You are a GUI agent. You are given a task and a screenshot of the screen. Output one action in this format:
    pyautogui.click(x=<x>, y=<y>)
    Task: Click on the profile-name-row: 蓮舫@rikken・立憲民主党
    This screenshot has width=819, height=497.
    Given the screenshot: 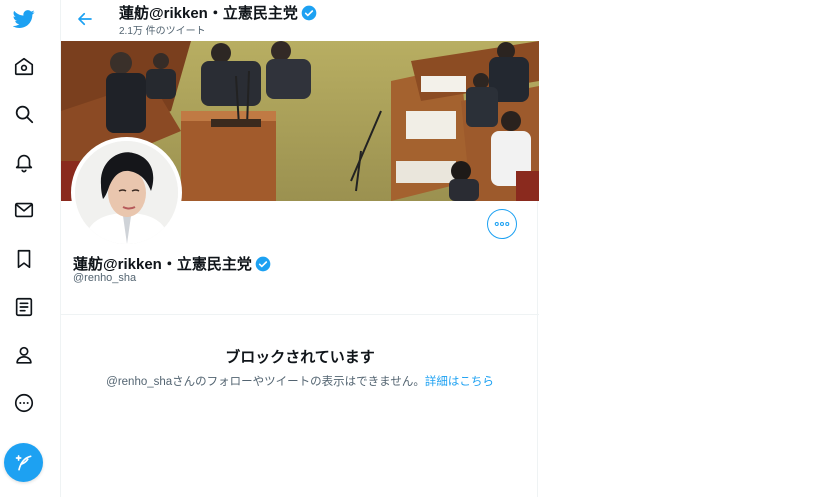 What is the action you would take?
    pyautogui.click(x=172, y=263)
    